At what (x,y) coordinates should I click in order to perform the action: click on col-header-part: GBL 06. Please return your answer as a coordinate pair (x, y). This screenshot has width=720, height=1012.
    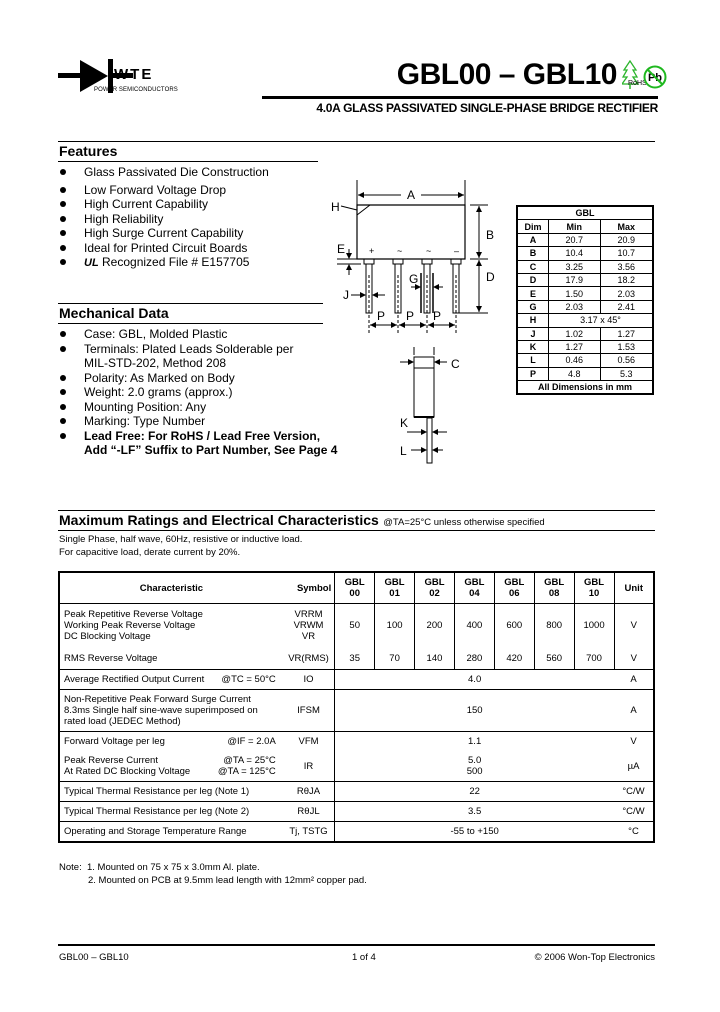
    Looking at the image, I should click on (514, 588).